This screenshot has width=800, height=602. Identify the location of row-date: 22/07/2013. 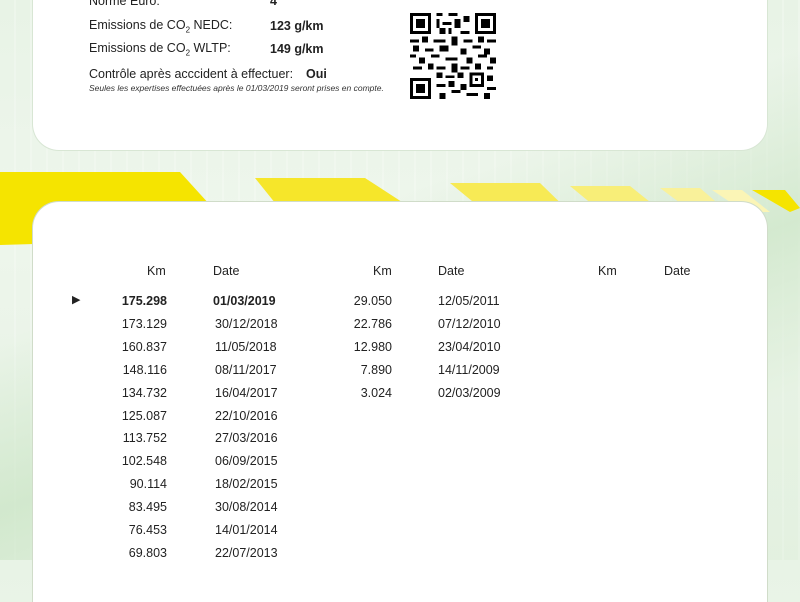
(246, 553).